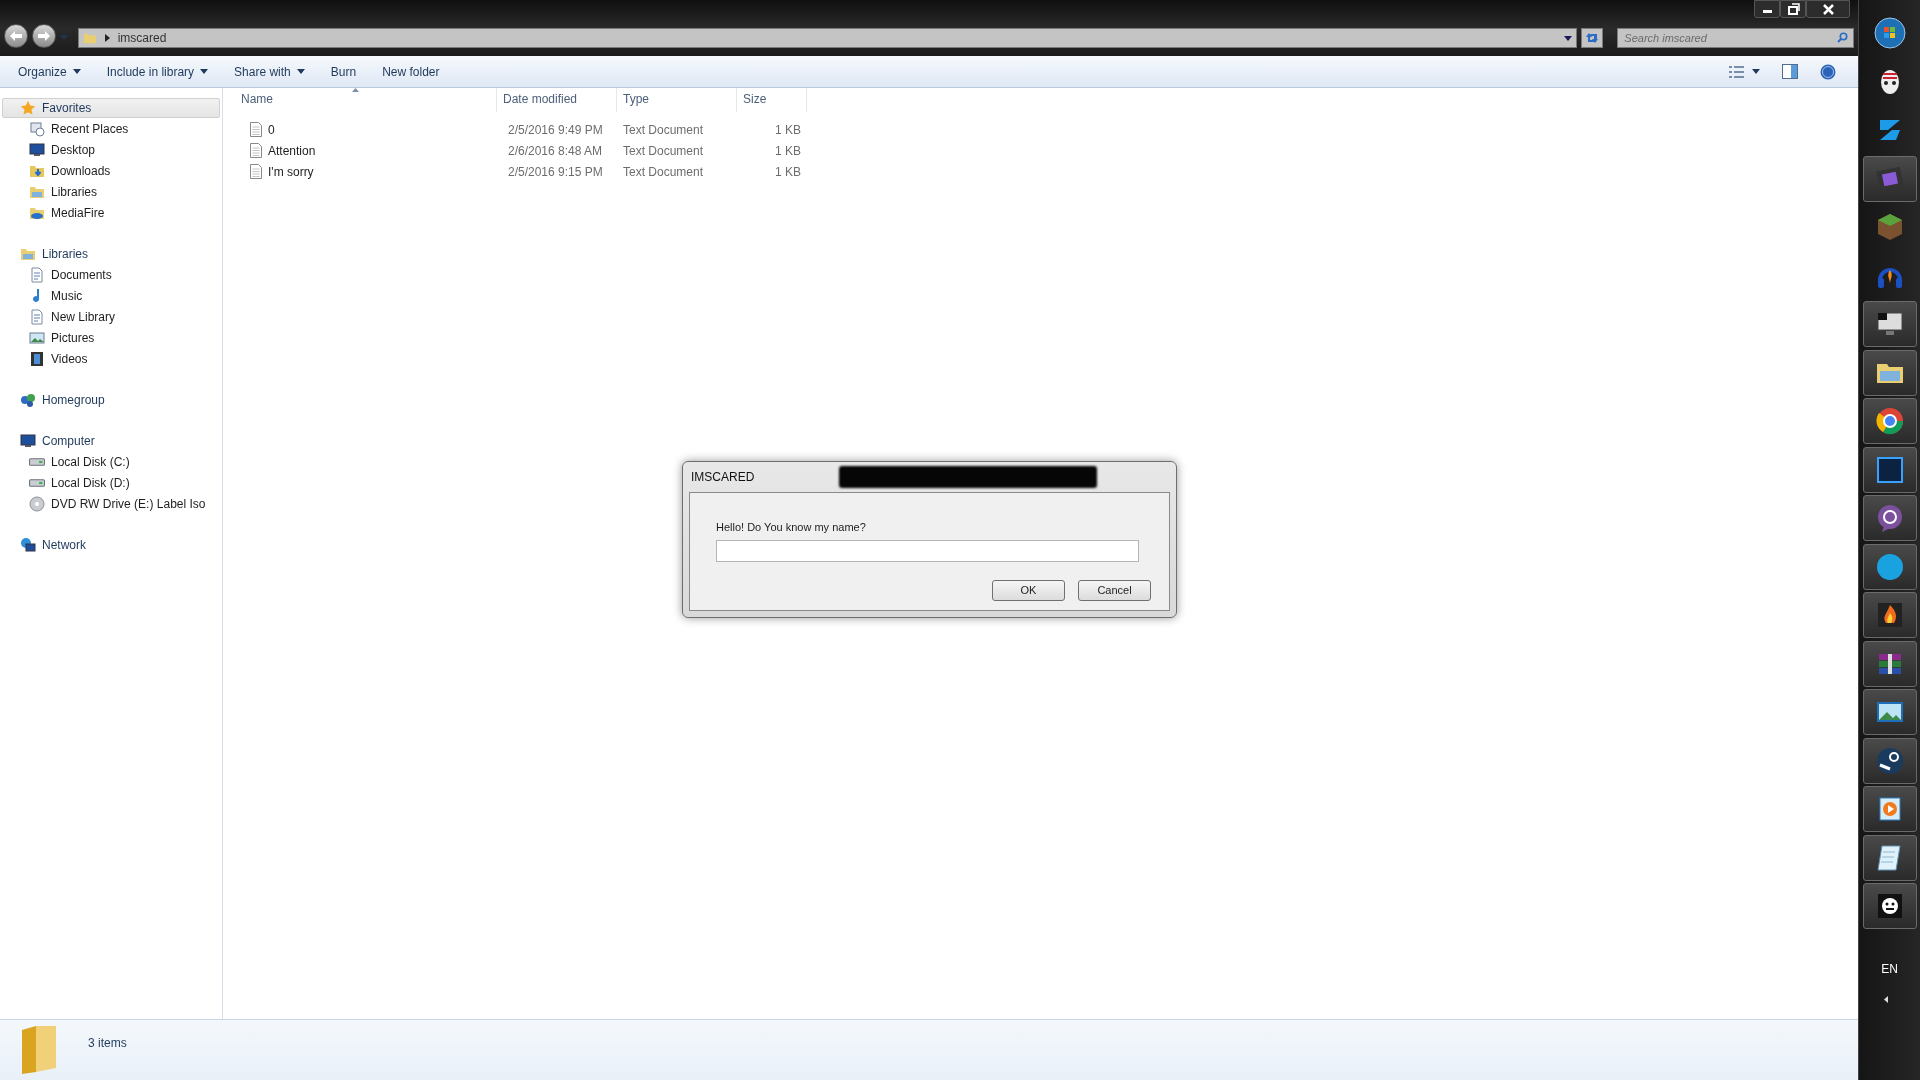 This screenshot has height=1080, width=1920. I want to click on dialog-prompt: Hello! Do You know my name?, so click(791, 527).